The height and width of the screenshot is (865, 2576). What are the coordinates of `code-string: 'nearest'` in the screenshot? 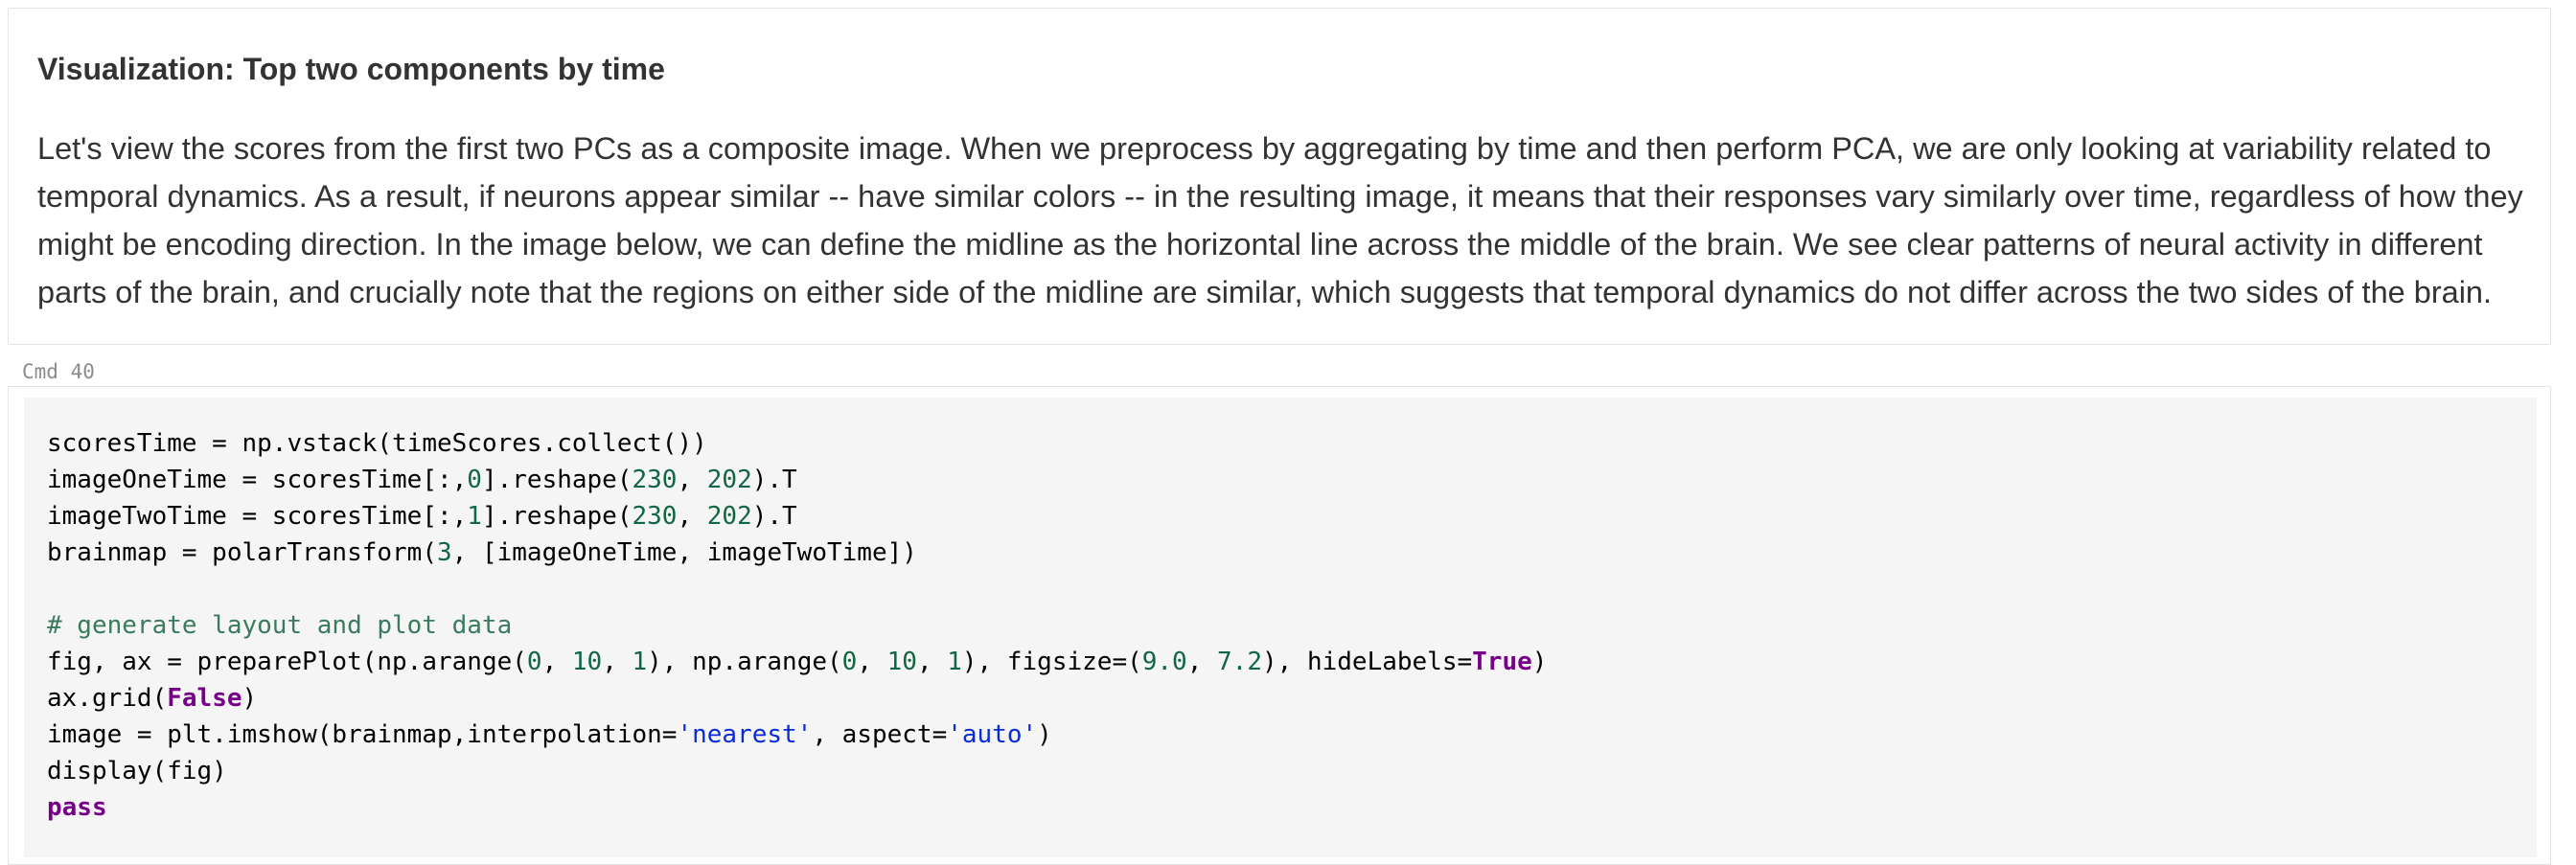 It's located at (745, 735).